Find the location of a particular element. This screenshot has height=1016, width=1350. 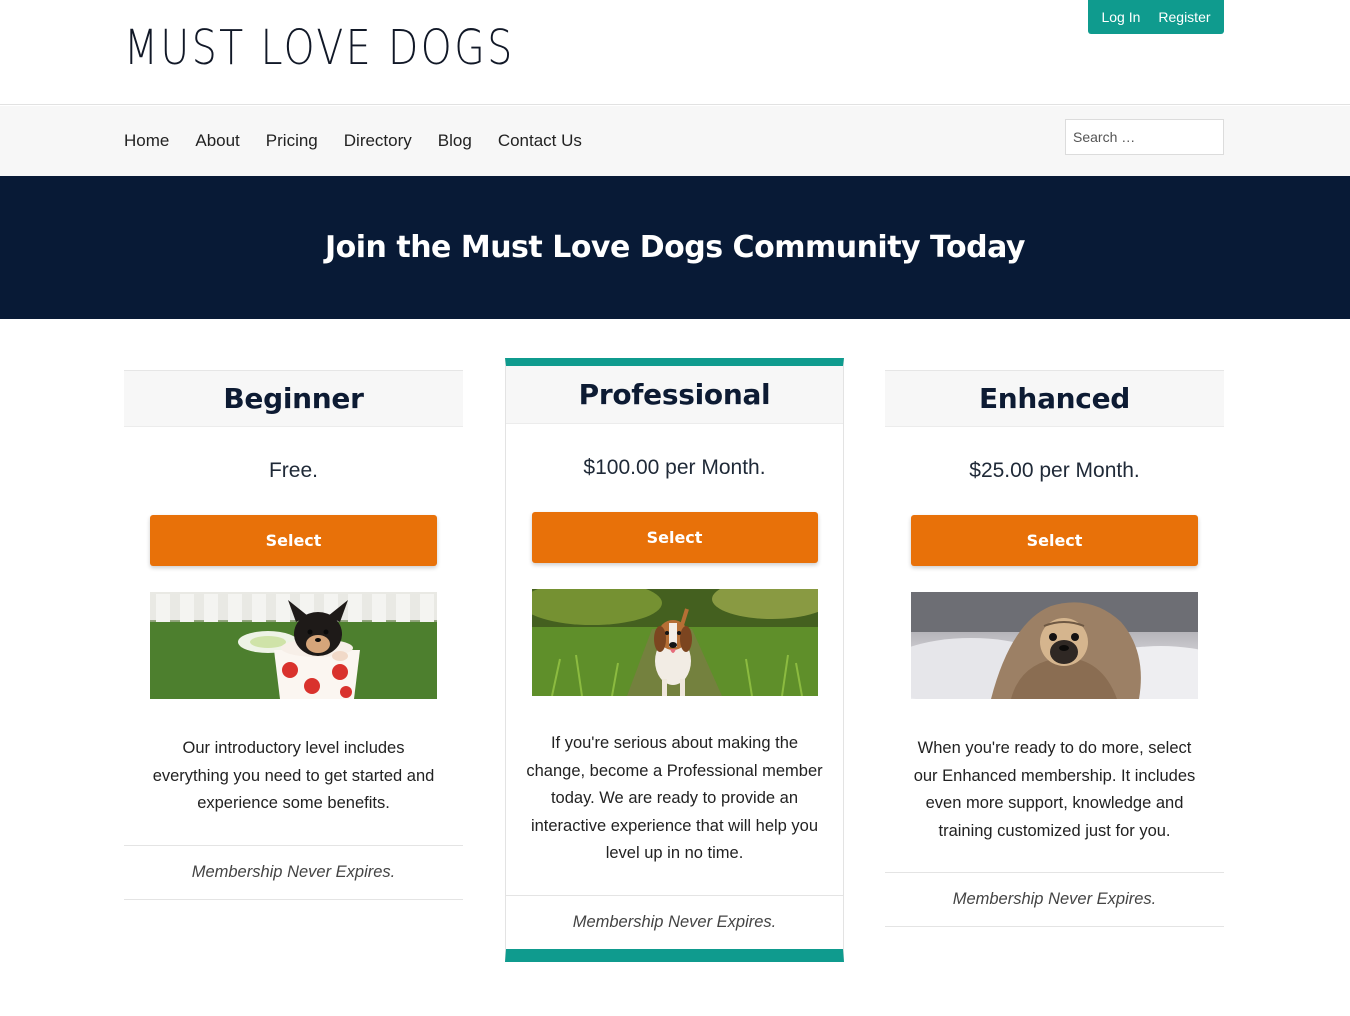

nav-item-contact: Contact Us is located at coordinates (540, 141).